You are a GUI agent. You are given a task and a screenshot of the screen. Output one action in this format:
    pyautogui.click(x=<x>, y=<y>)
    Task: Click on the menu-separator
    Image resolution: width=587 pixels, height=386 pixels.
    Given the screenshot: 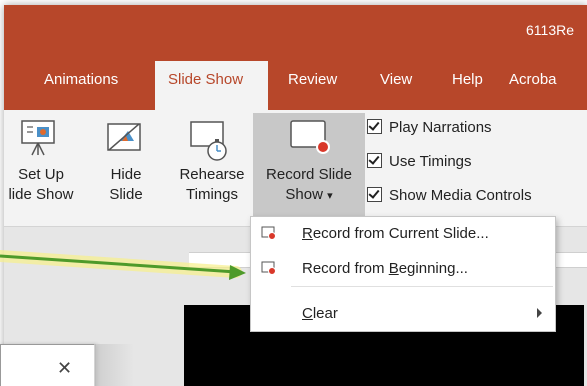 What is the action you would take?
    pyautogui.click(x=422, y=286)
    